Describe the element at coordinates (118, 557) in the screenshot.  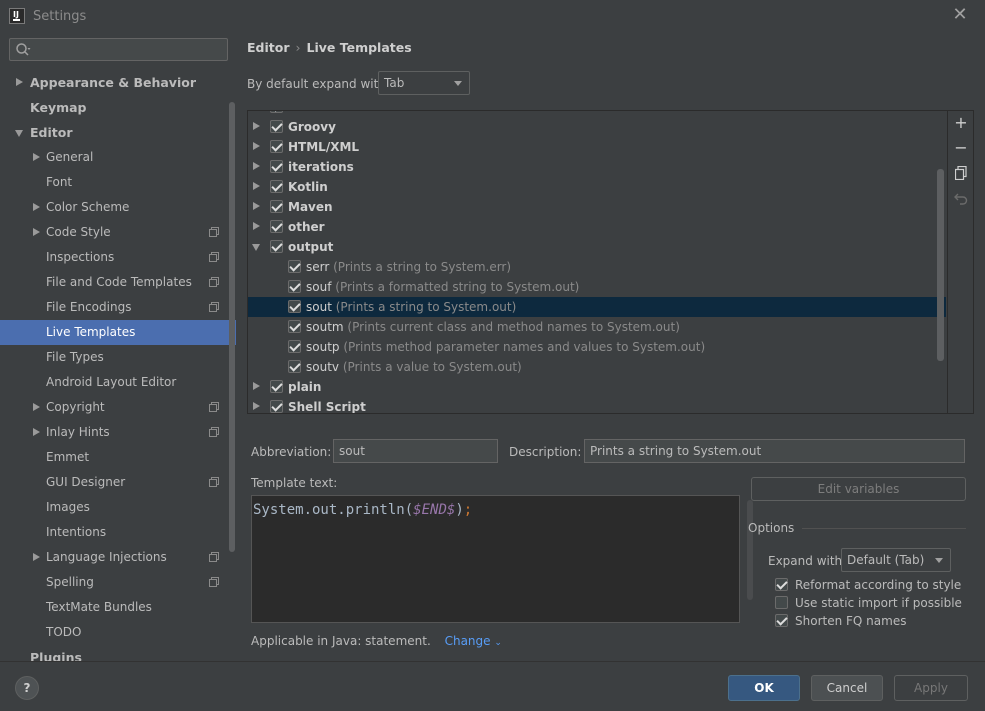
I see `sidebar-item-language-injections: Language Injections` at that location.